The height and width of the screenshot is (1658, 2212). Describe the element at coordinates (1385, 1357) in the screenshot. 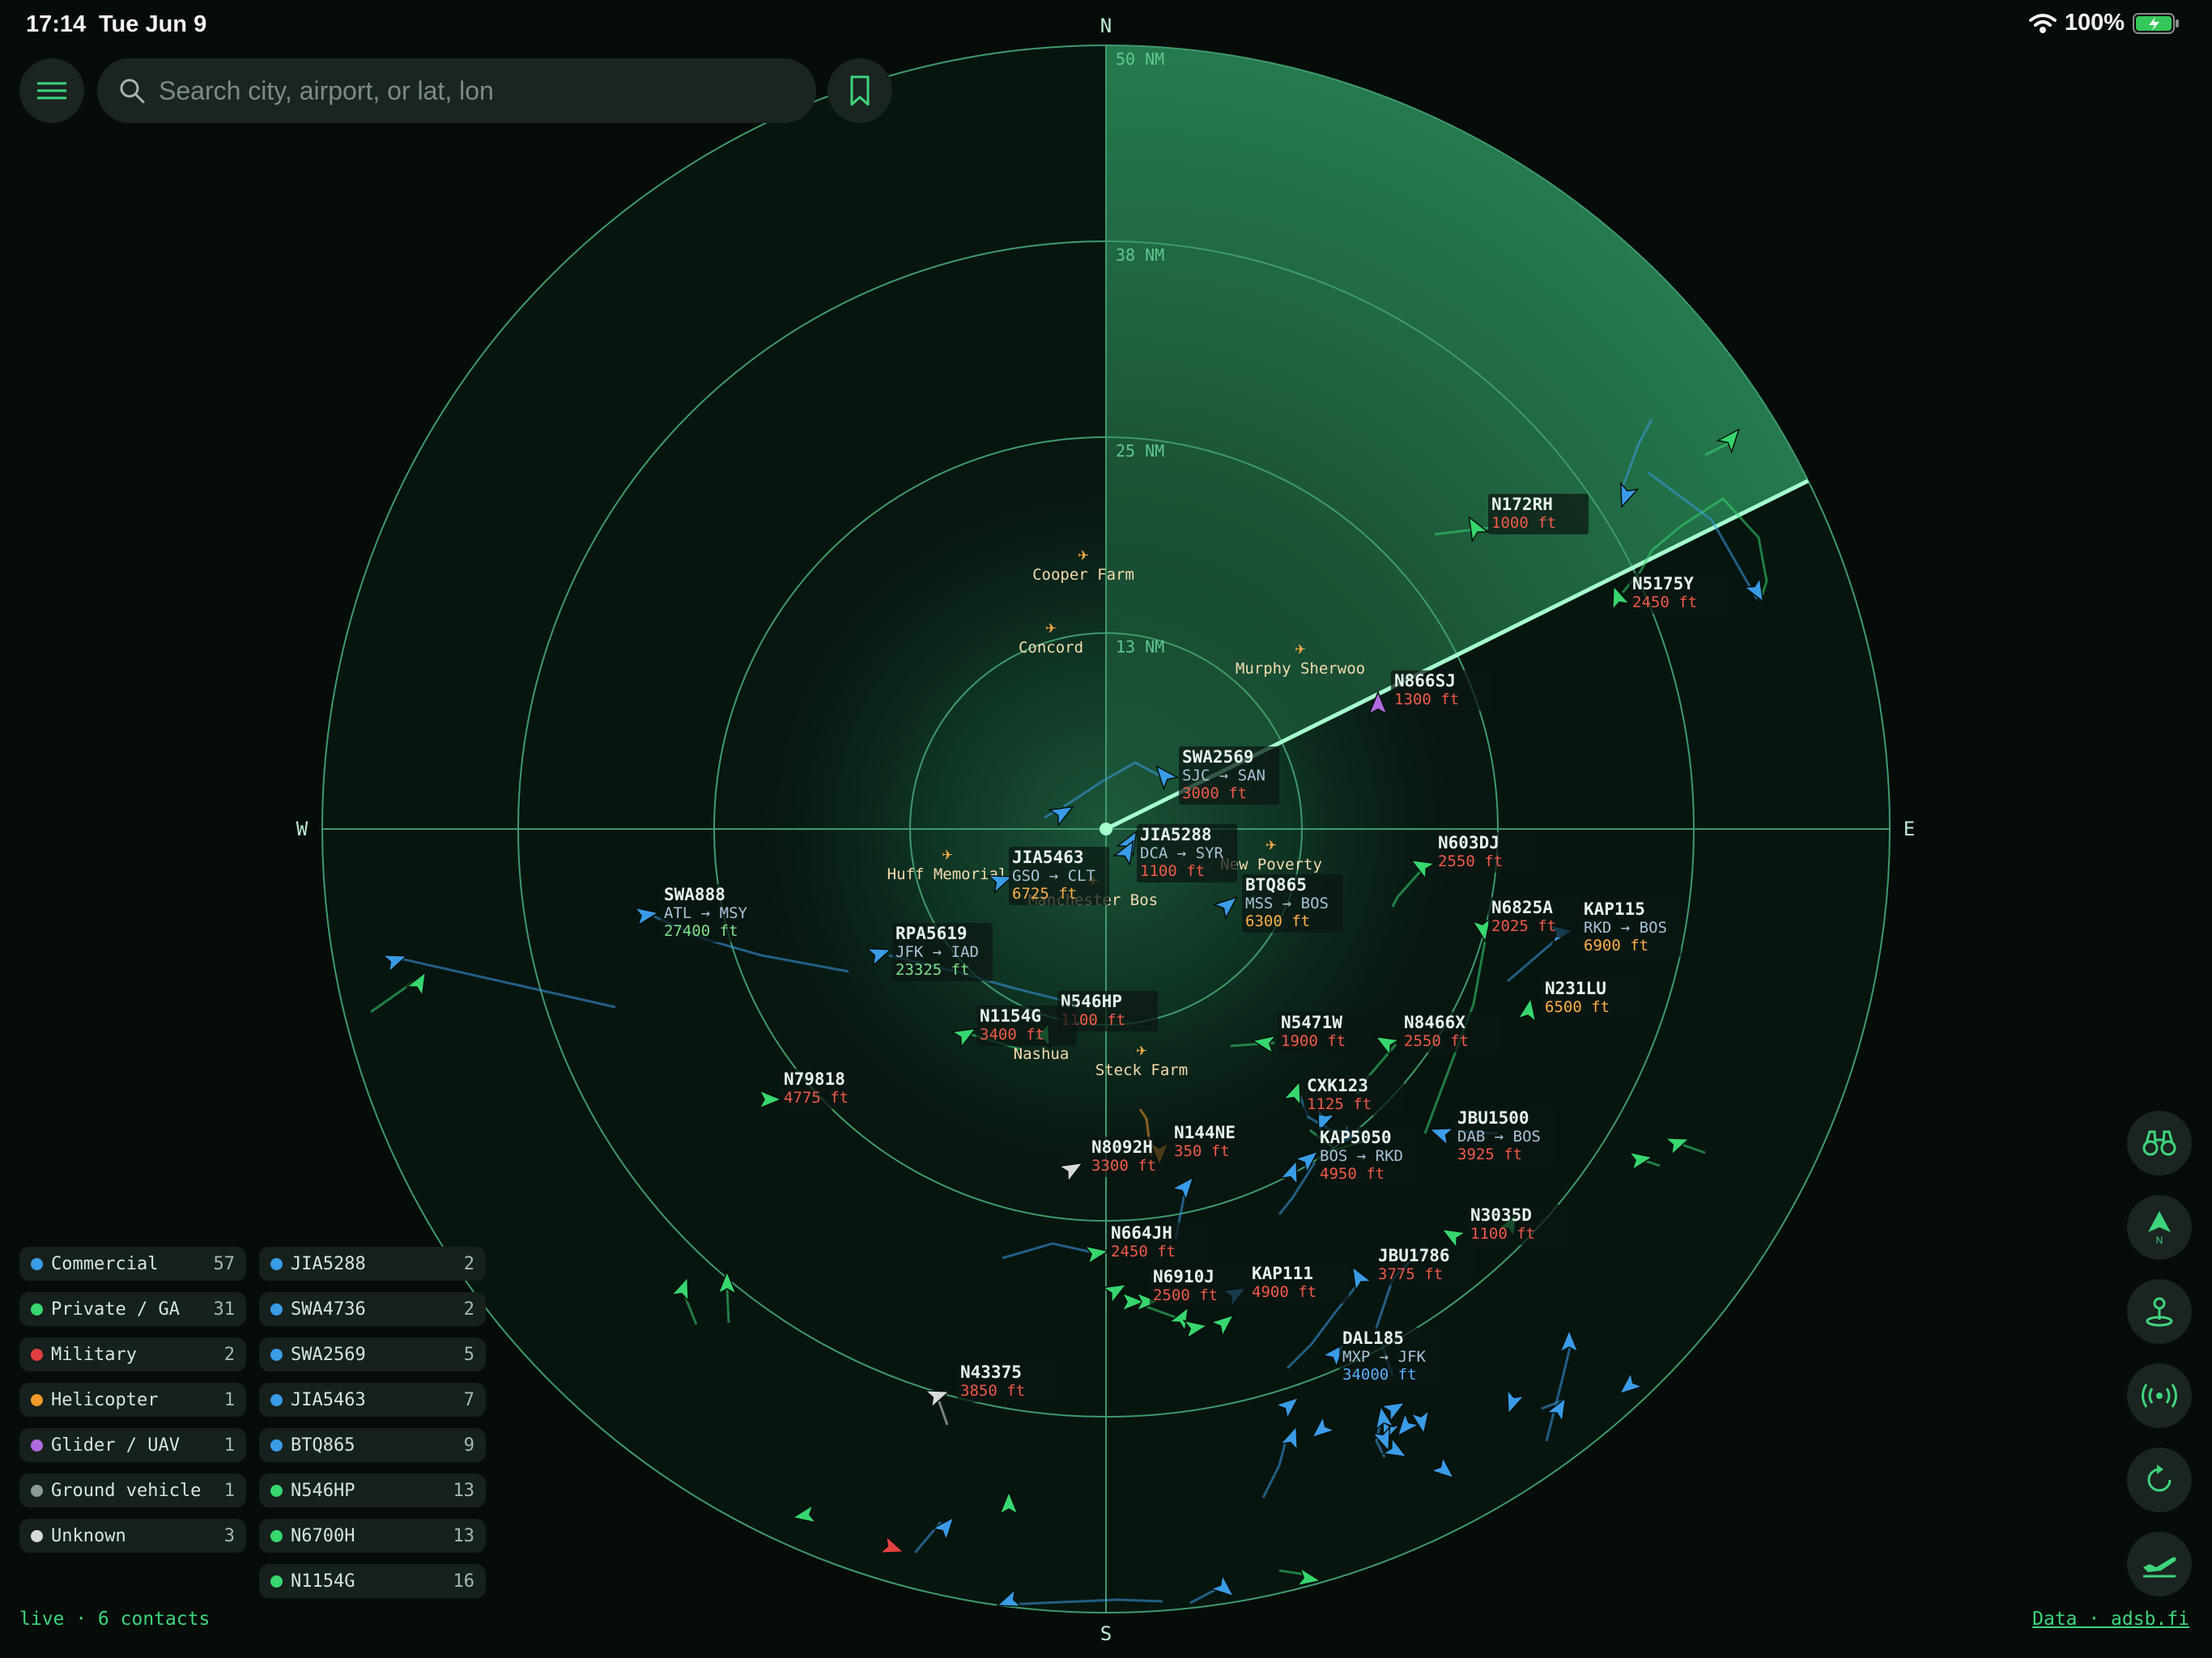

I see `aircraft-route: MXP → JFK` at that location.